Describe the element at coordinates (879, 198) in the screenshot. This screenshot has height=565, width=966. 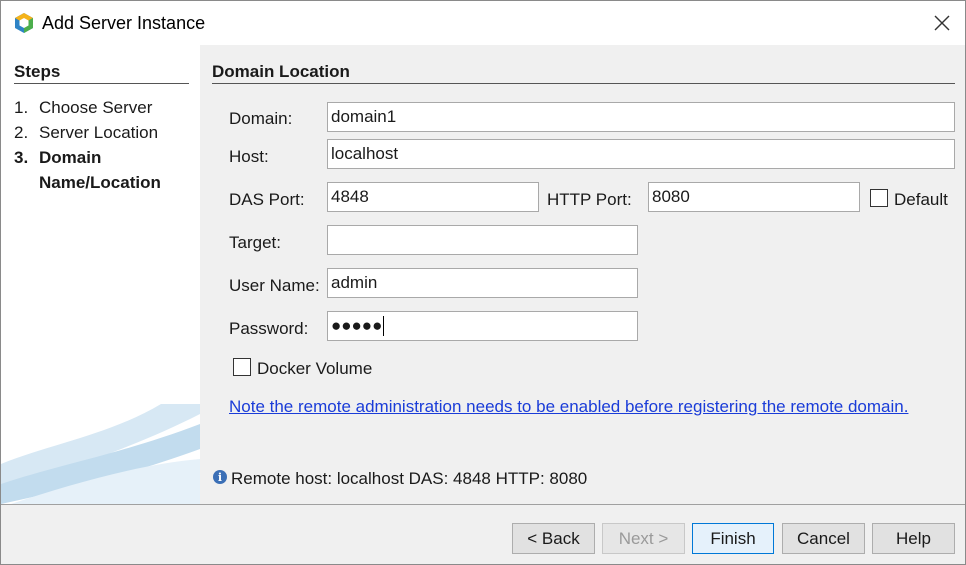
I see `default-checkbox` at that location.